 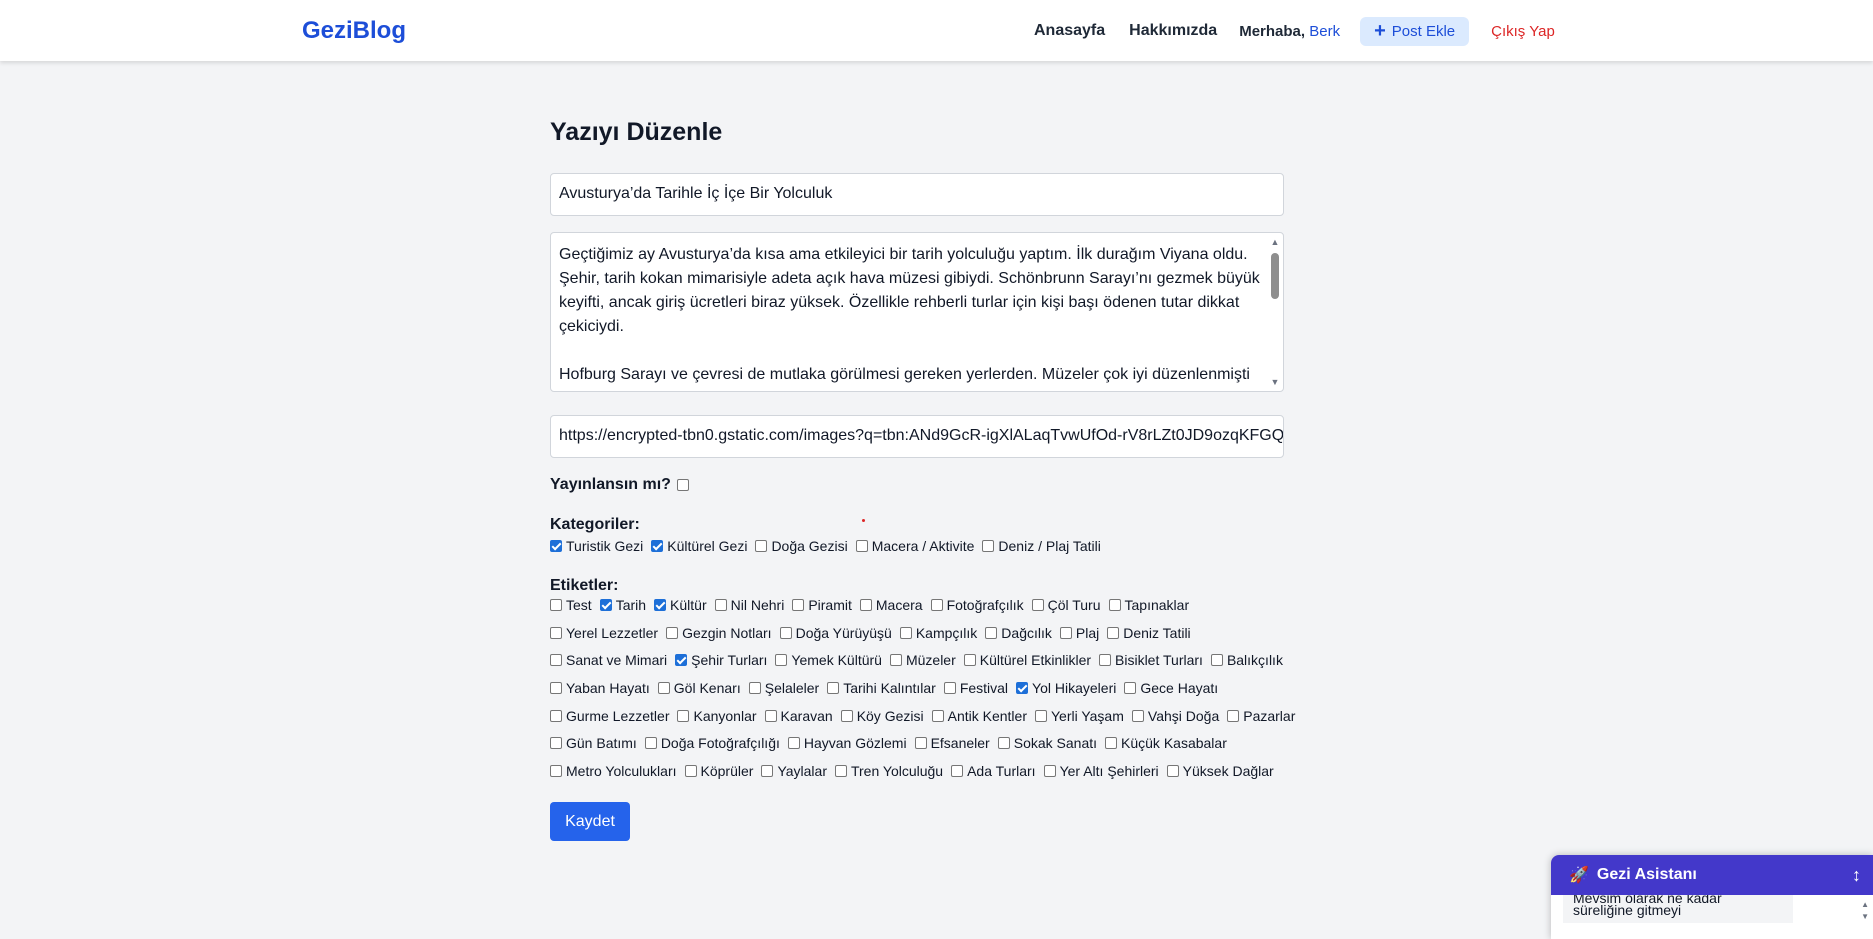 What do you see at coordinates (712, 743) in the screenshot?
I see `tag-item: Doğa Fotoğrafçılığı` at bounding box center [712, 743].